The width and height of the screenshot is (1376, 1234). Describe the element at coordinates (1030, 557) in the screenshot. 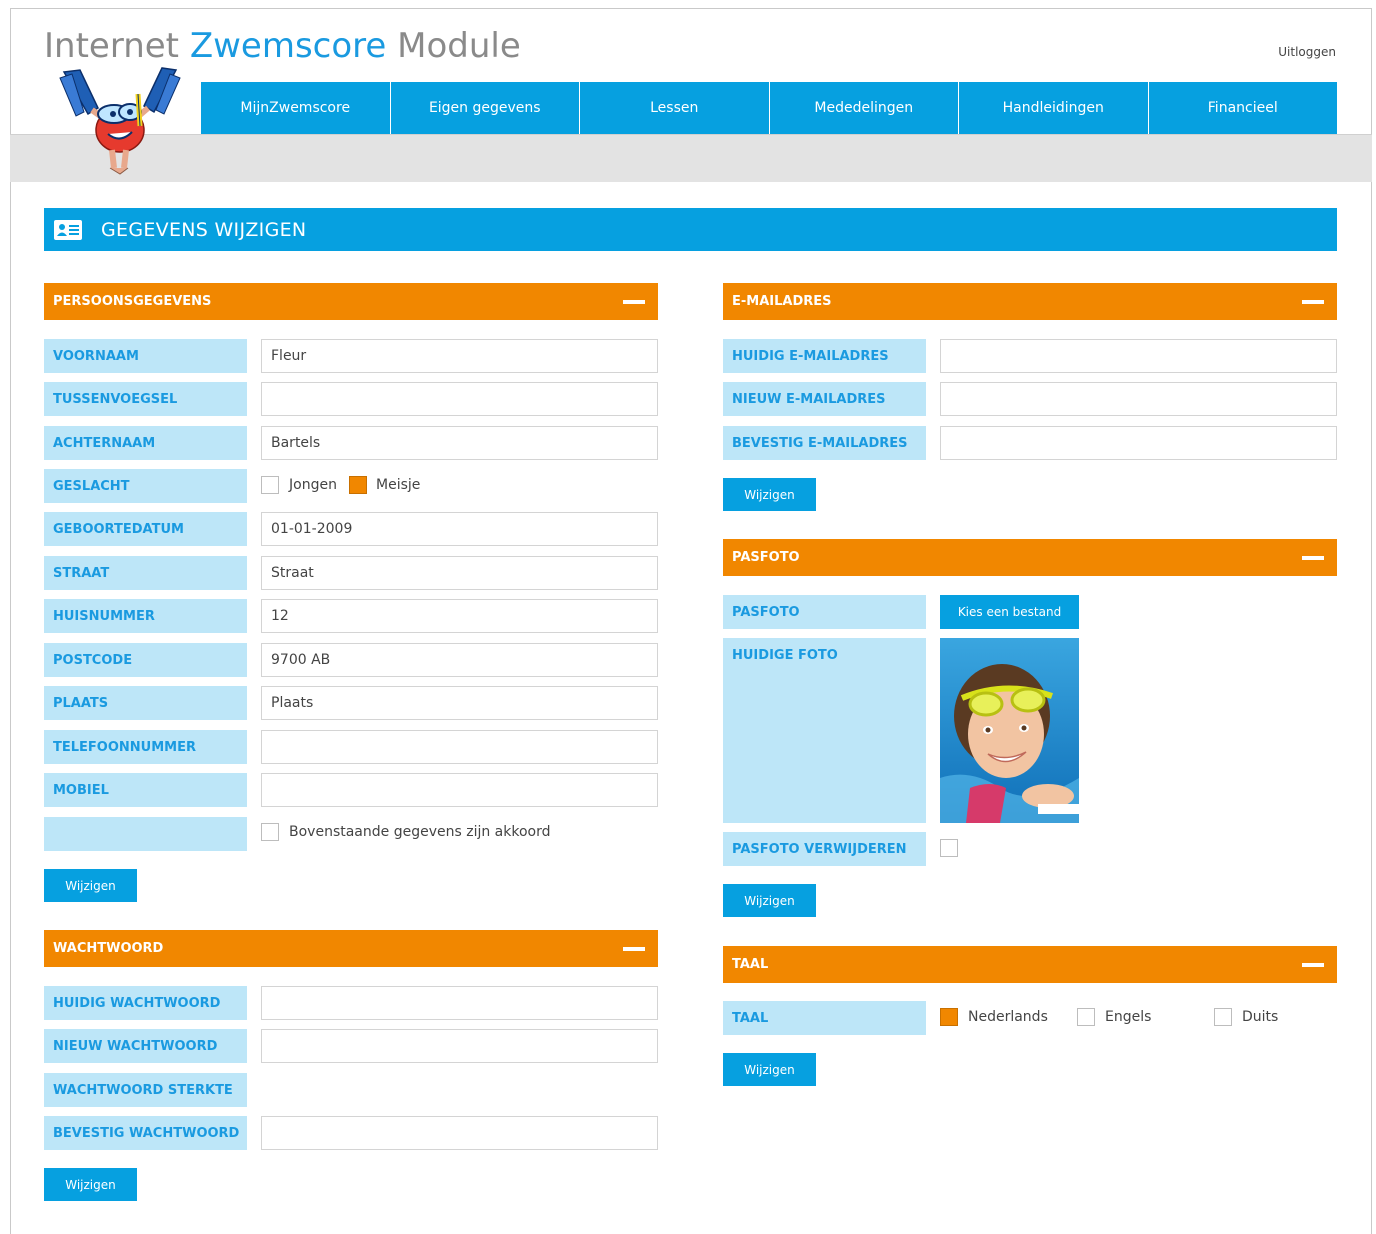

I see `section-header-pasfoto: PASFOTO` at that location.